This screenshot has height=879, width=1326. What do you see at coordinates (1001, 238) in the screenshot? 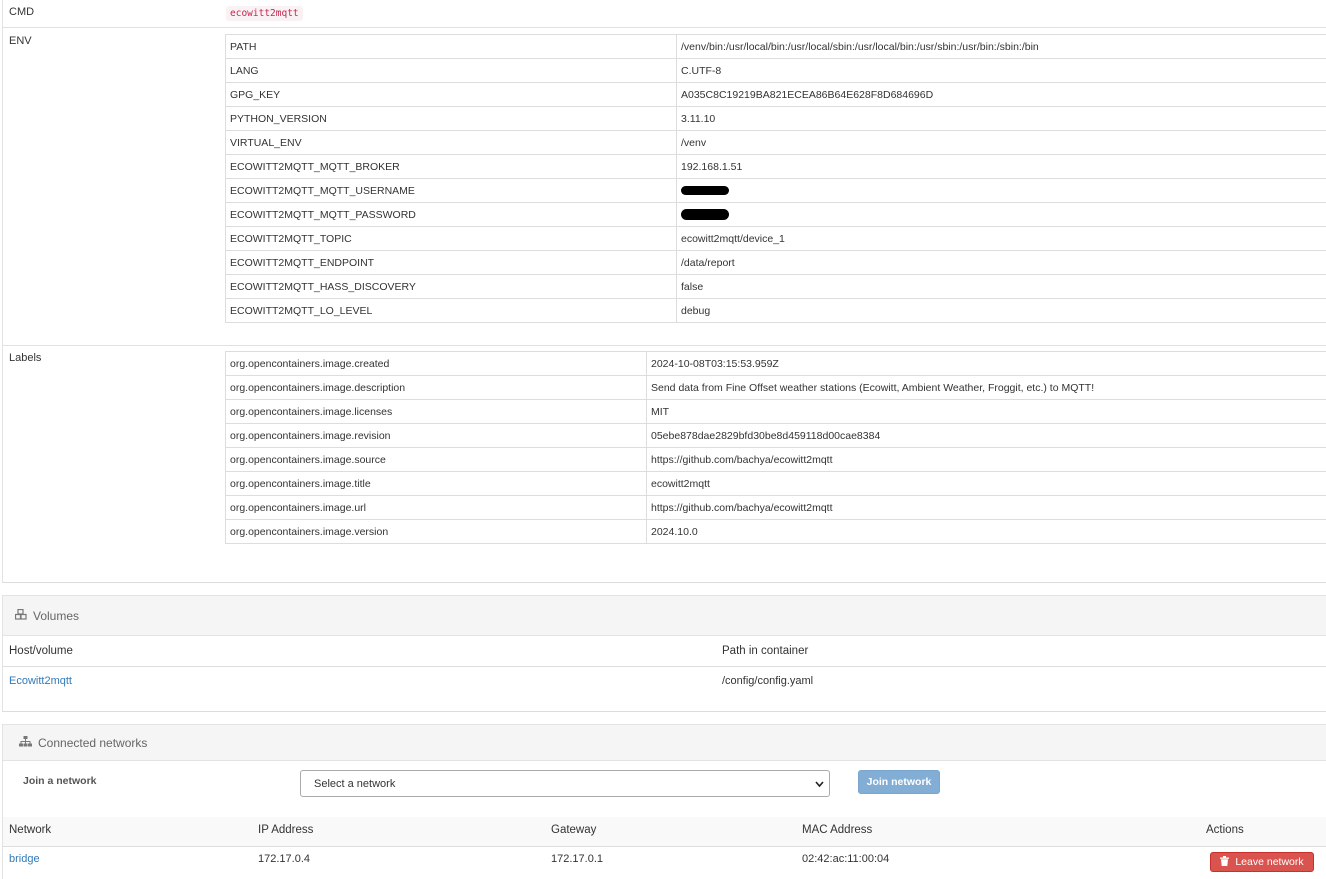
I see `env-value: ecowitt2mqtt/device_1` at bounding box center [1001, 238].